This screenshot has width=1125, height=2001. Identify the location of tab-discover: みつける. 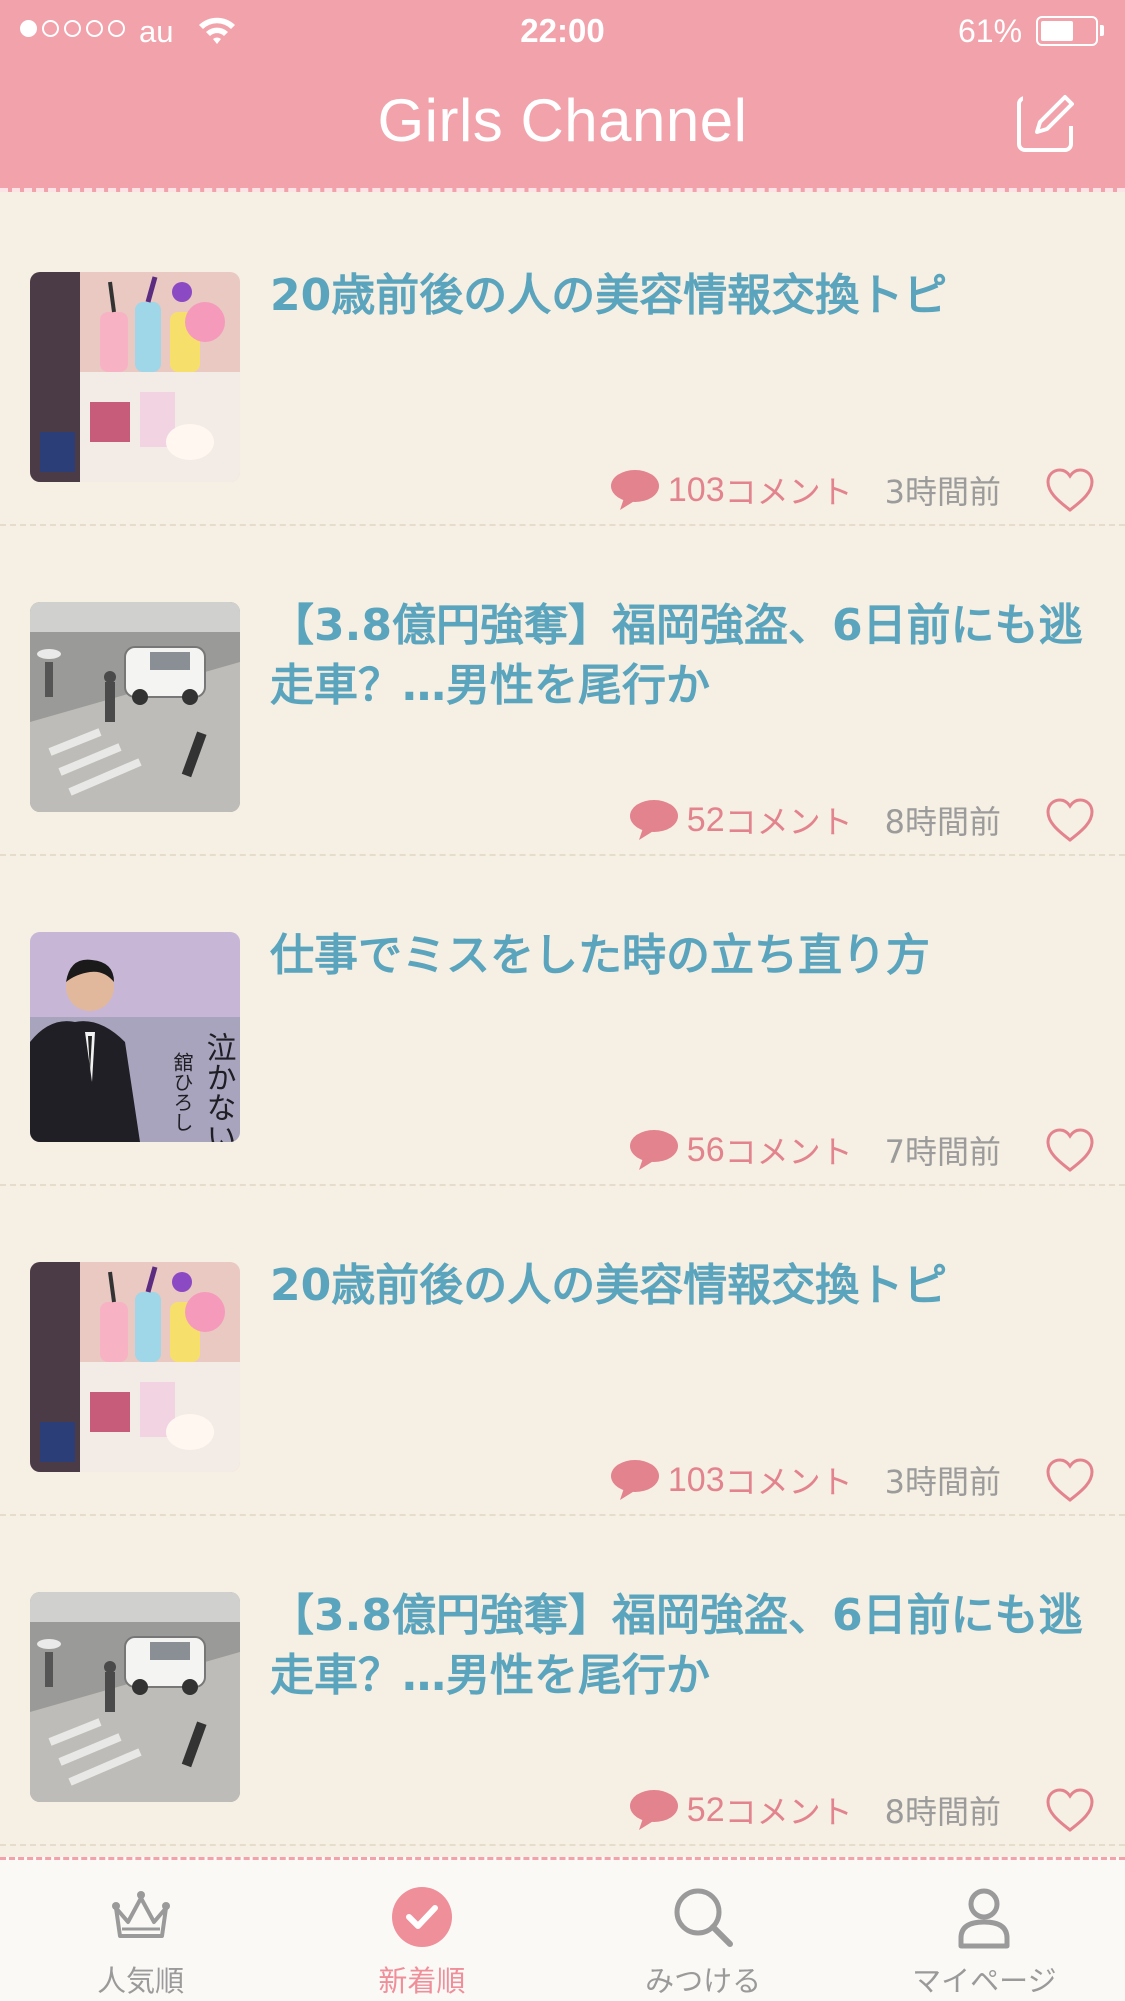
(703, 1930).